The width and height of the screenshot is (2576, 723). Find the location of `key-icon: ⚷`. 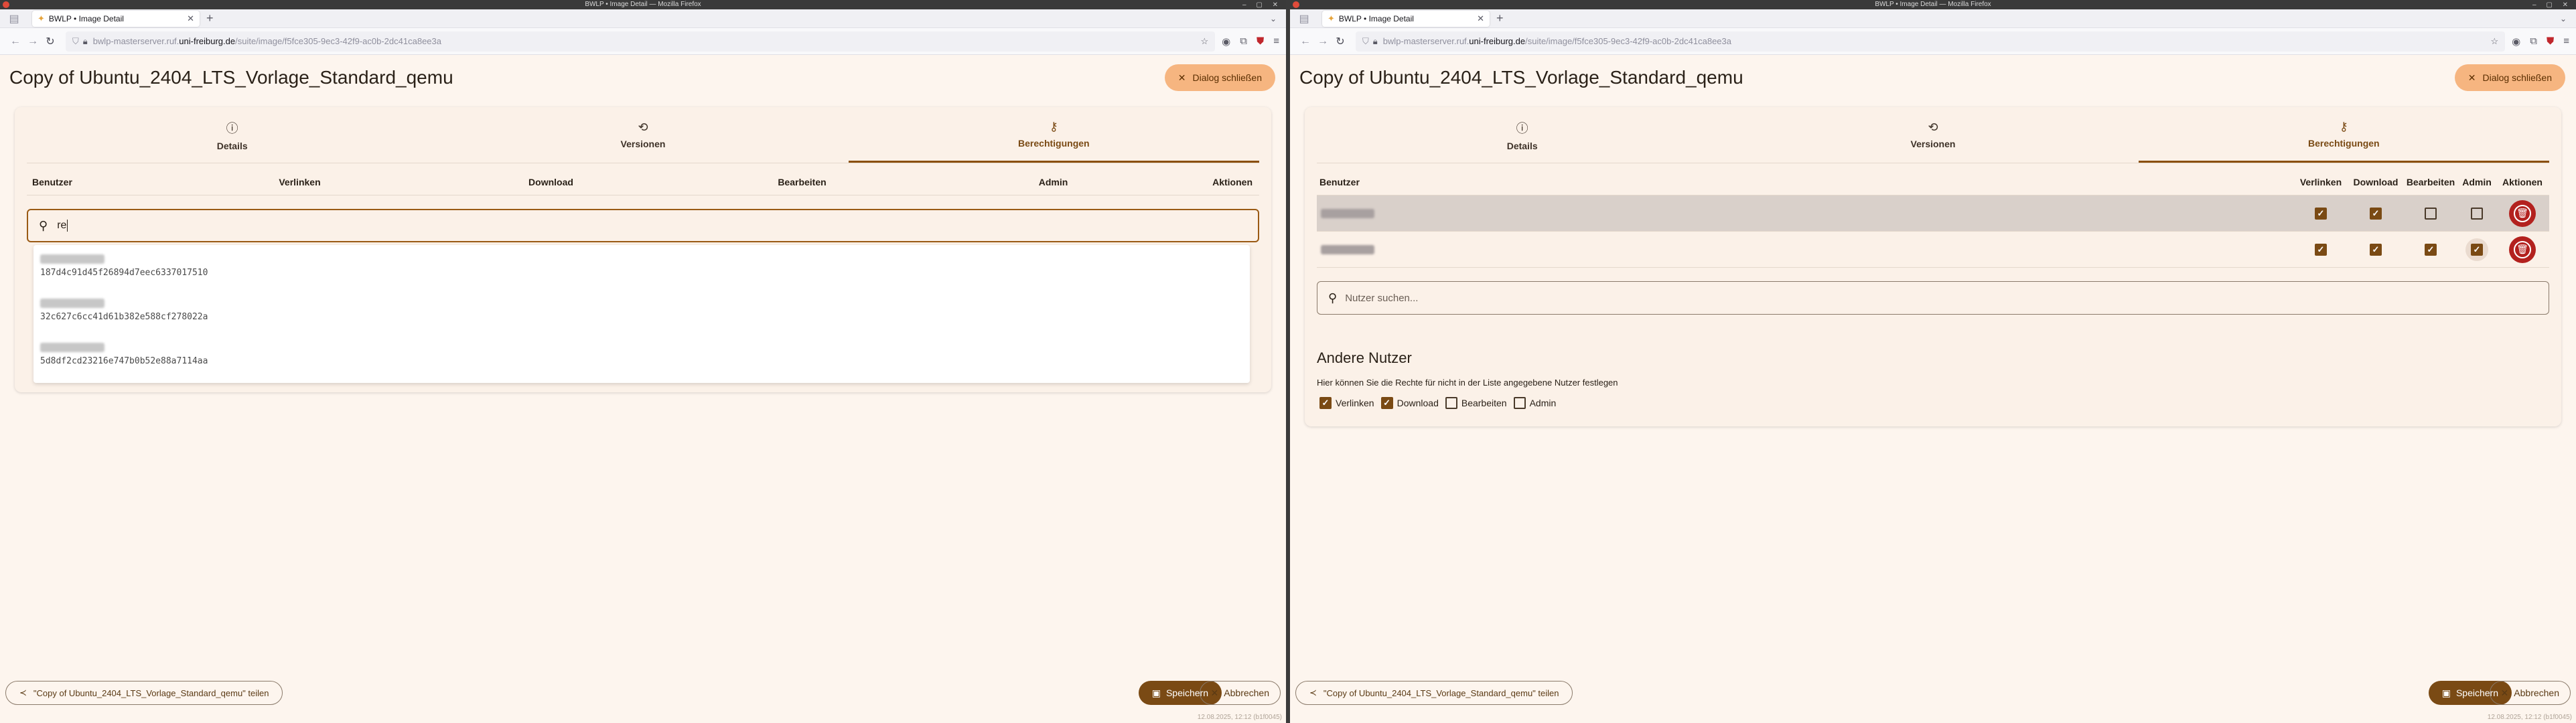

key-icon: ⚷ is located at coordinates (2343, 126).